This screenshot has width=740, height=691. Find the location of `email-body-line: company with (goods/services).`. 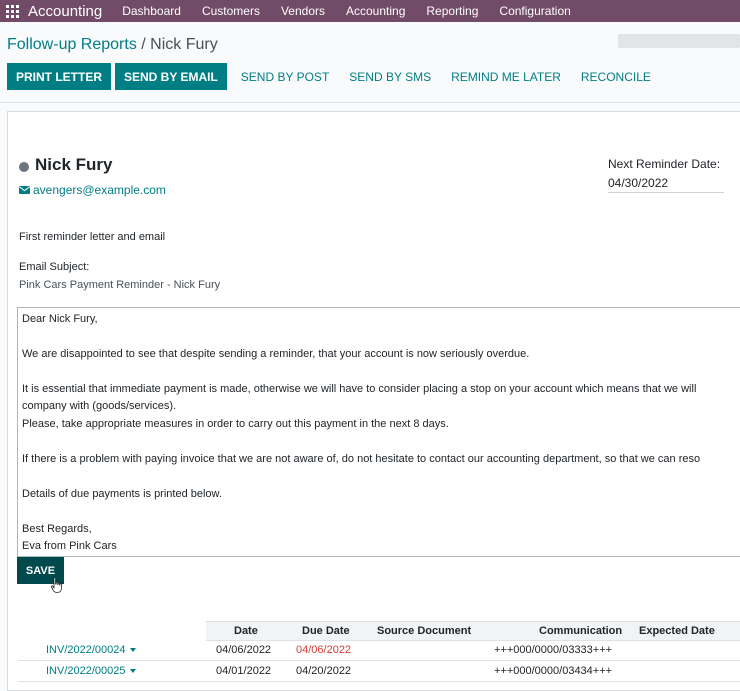

email-body-line: company with (goods/services). is located at coordinates (99, 406).